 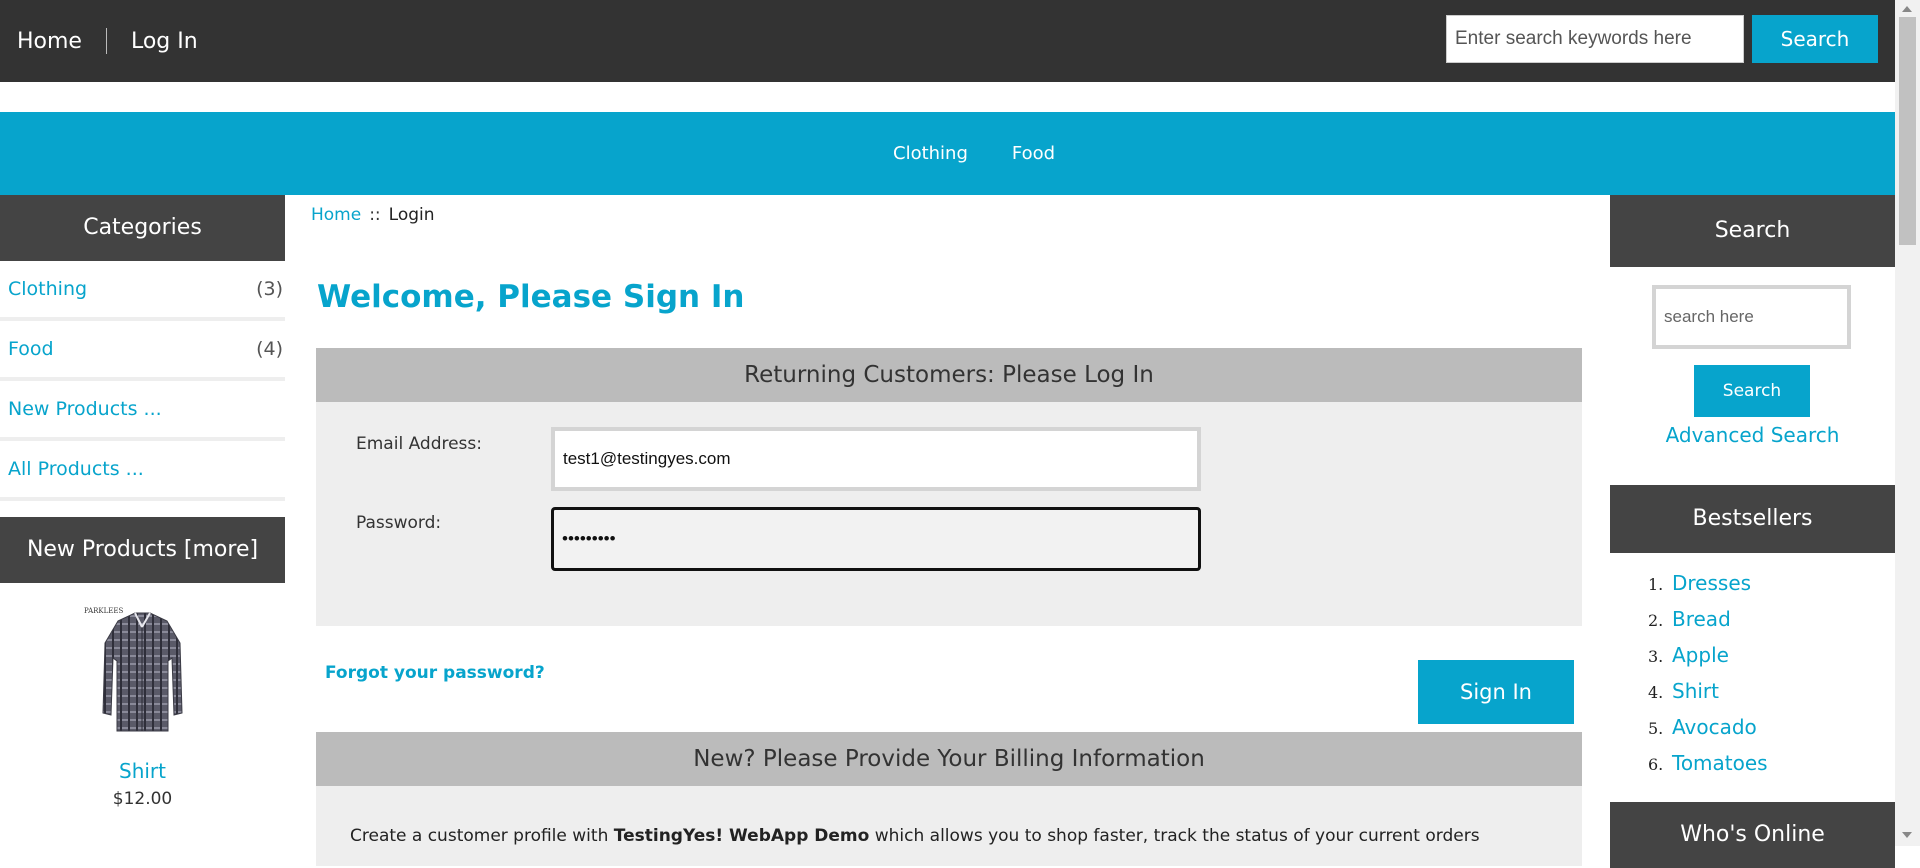 I want to click on category-bar: Clothing Food, so click(x=947, y=153).